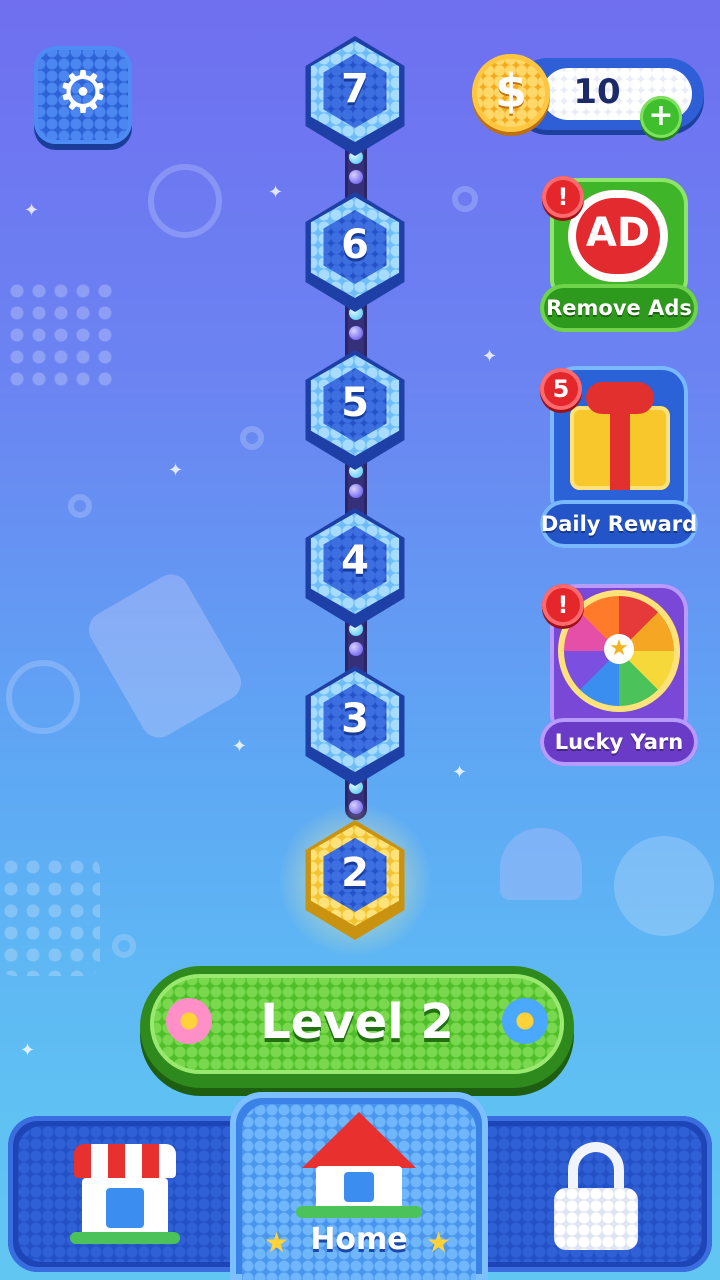  Describe the element at coordinates (359, 1165) in the screenshot. I see `home-icon` at that location.